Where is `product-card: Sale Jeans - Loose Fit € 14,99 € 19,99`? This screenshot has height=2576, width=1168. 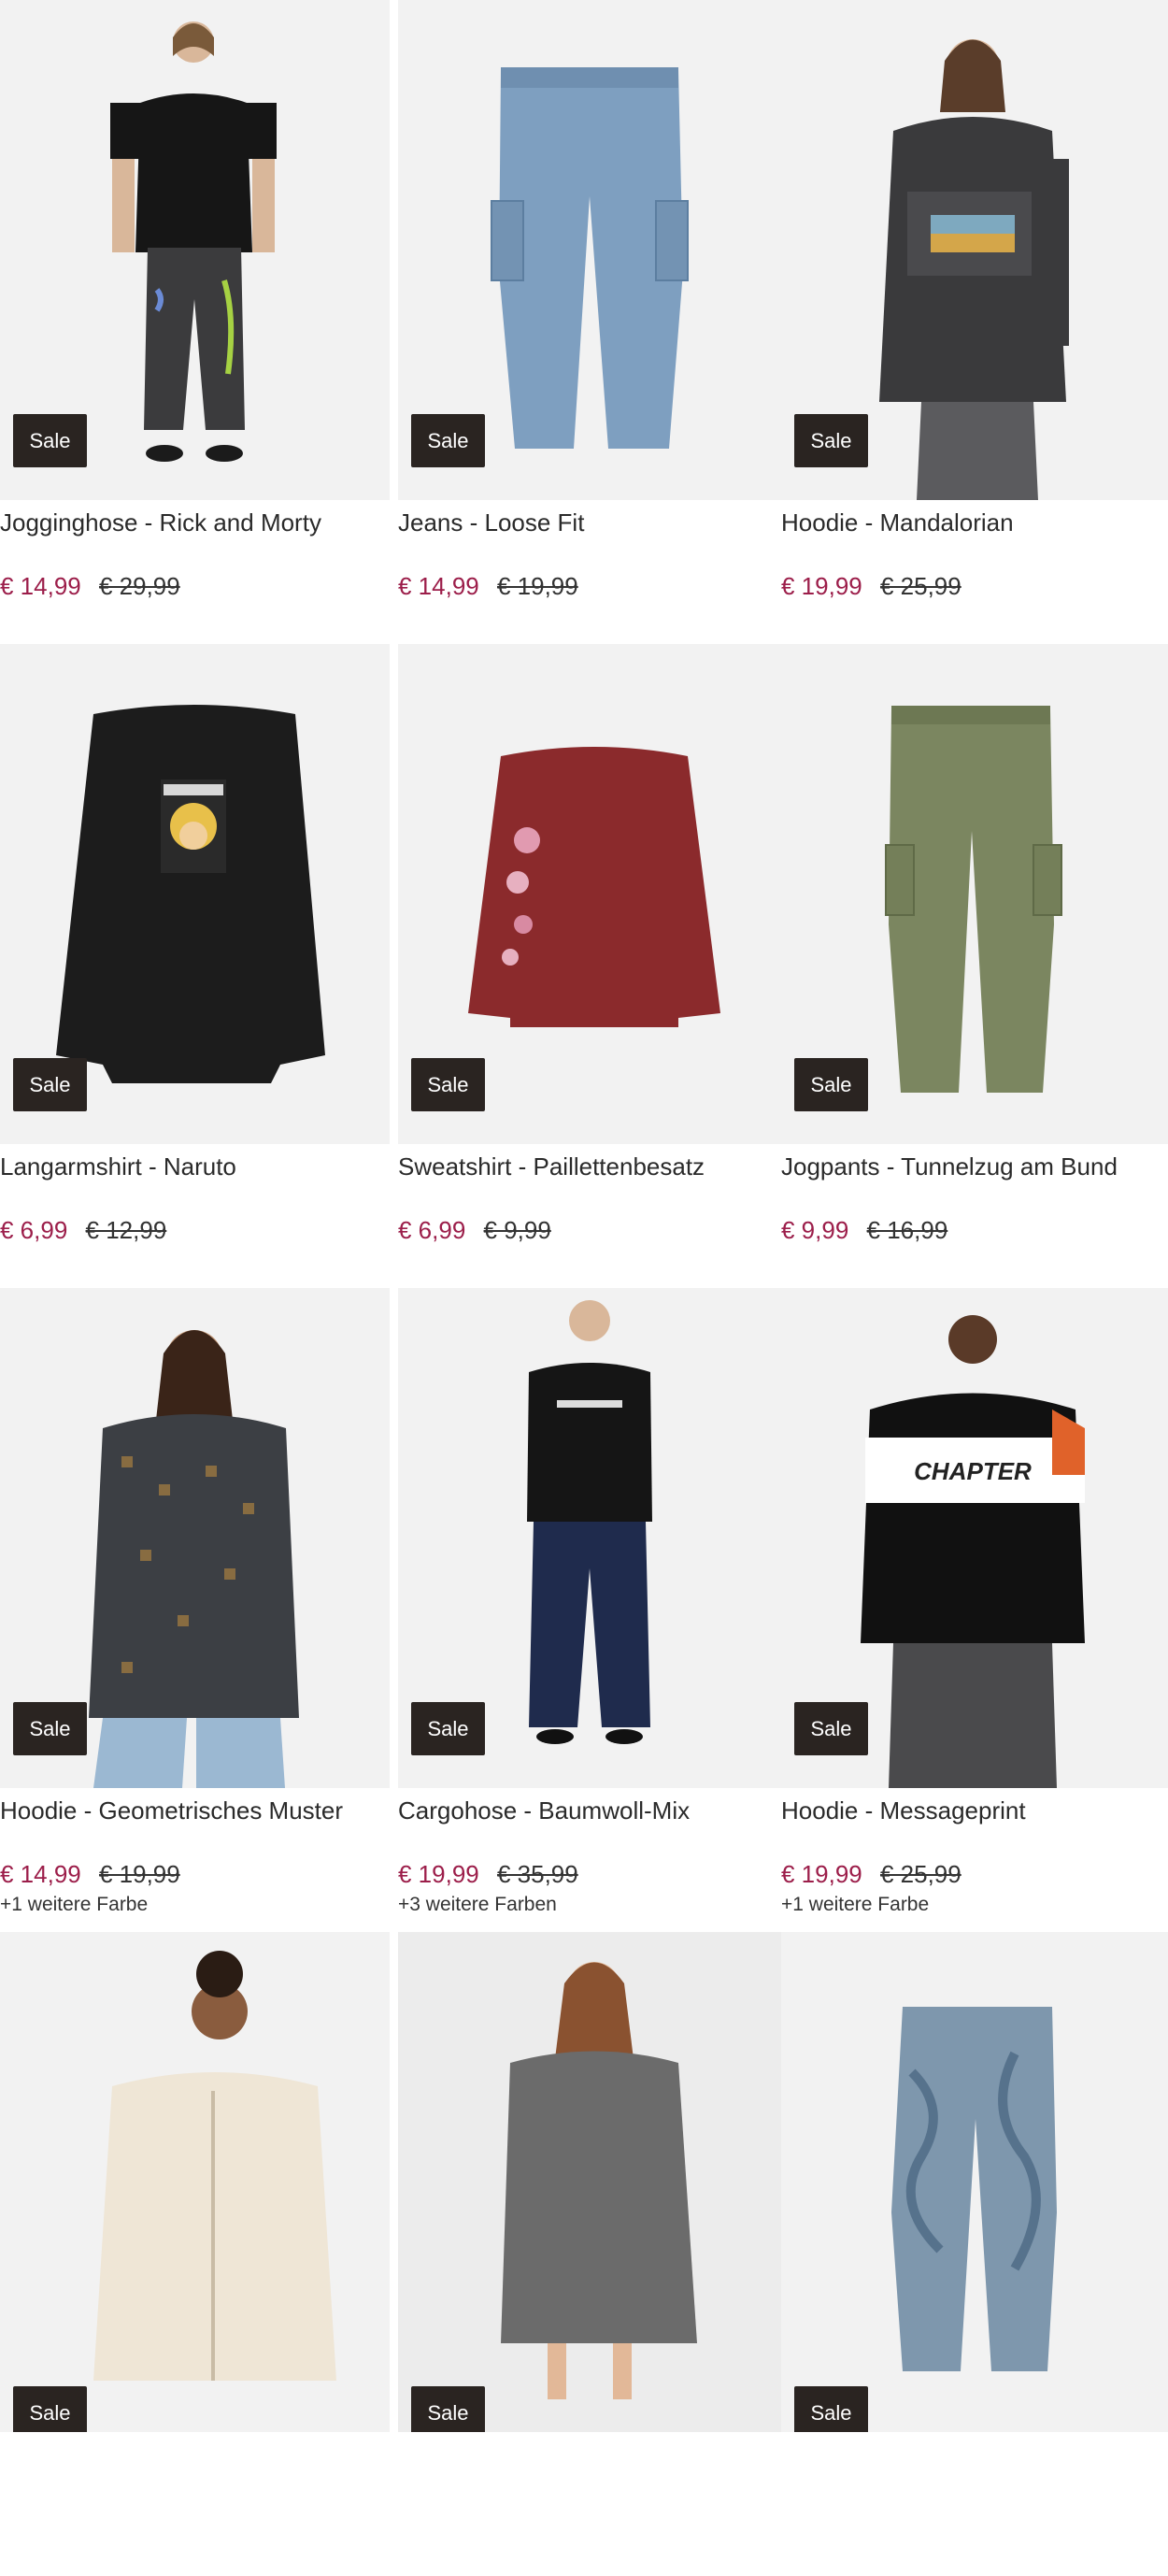
product-card: Sale Jeans - Loose Fit € 14,99 € 19,99 is located at coordinates (589, 322).